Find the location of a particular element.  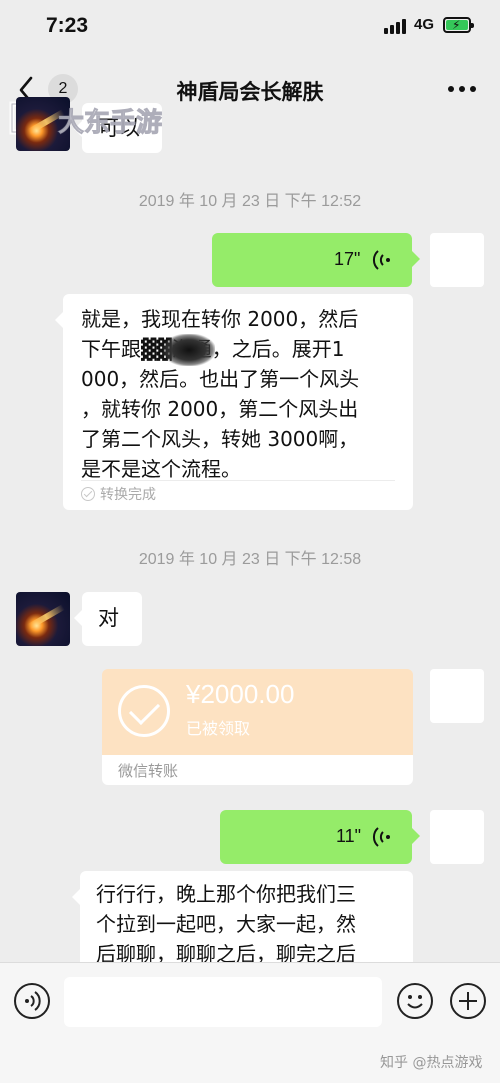

converted-text-line: 行行行，晚上那个你把我们三 is located at coordinates (226, 894).